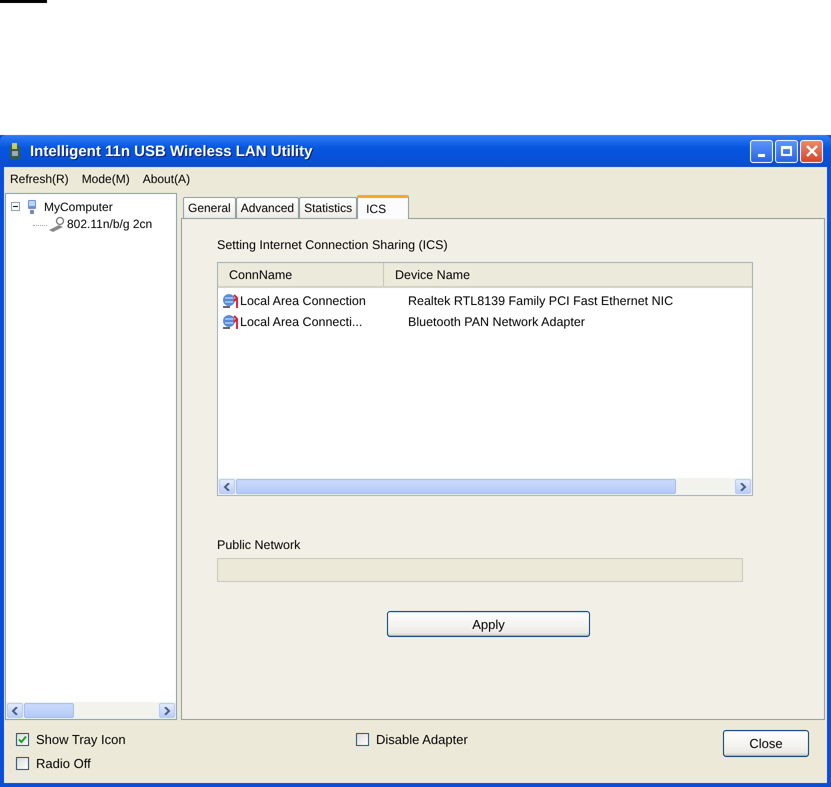 Image resolution: width=831 pixels, height=787 pixels. Describe the element at coordinates (383, 207) in the screenshot. I see `tab: ICS` at that location.